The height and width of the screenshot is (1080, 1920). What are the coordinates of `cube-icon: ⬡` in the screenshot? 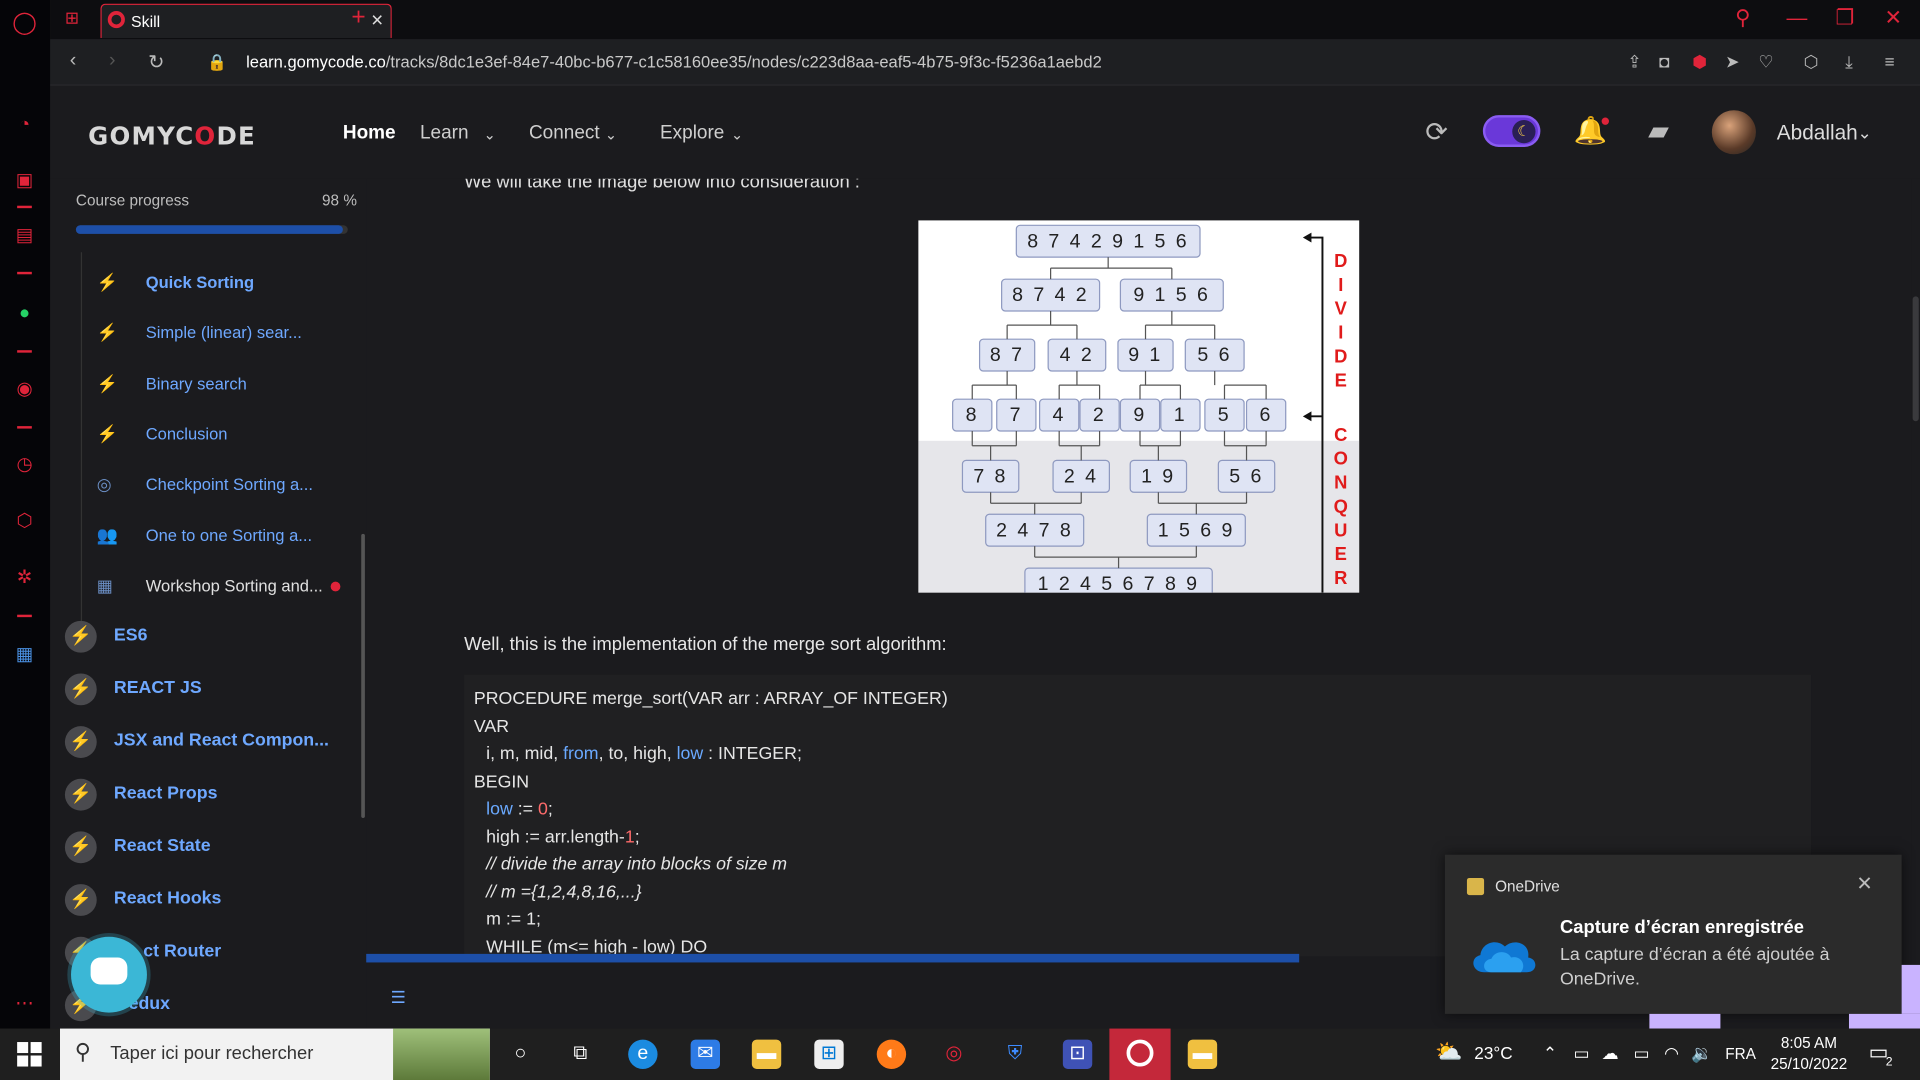 It's located at (24, 521).